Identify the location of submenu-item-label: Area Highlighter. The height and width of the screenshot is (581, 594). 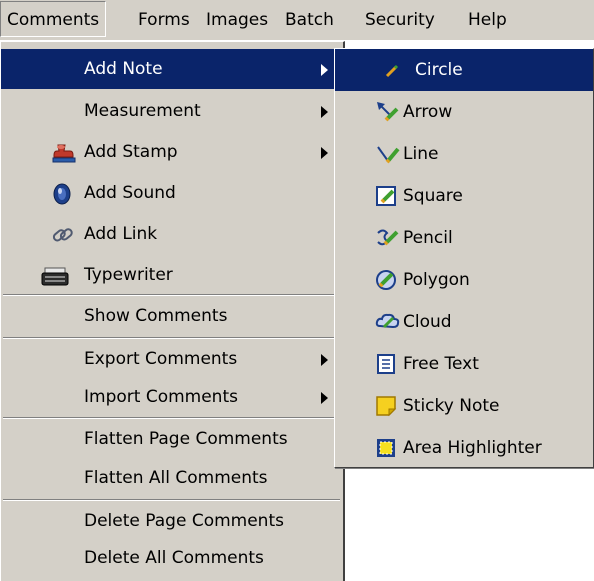
(472, 448).